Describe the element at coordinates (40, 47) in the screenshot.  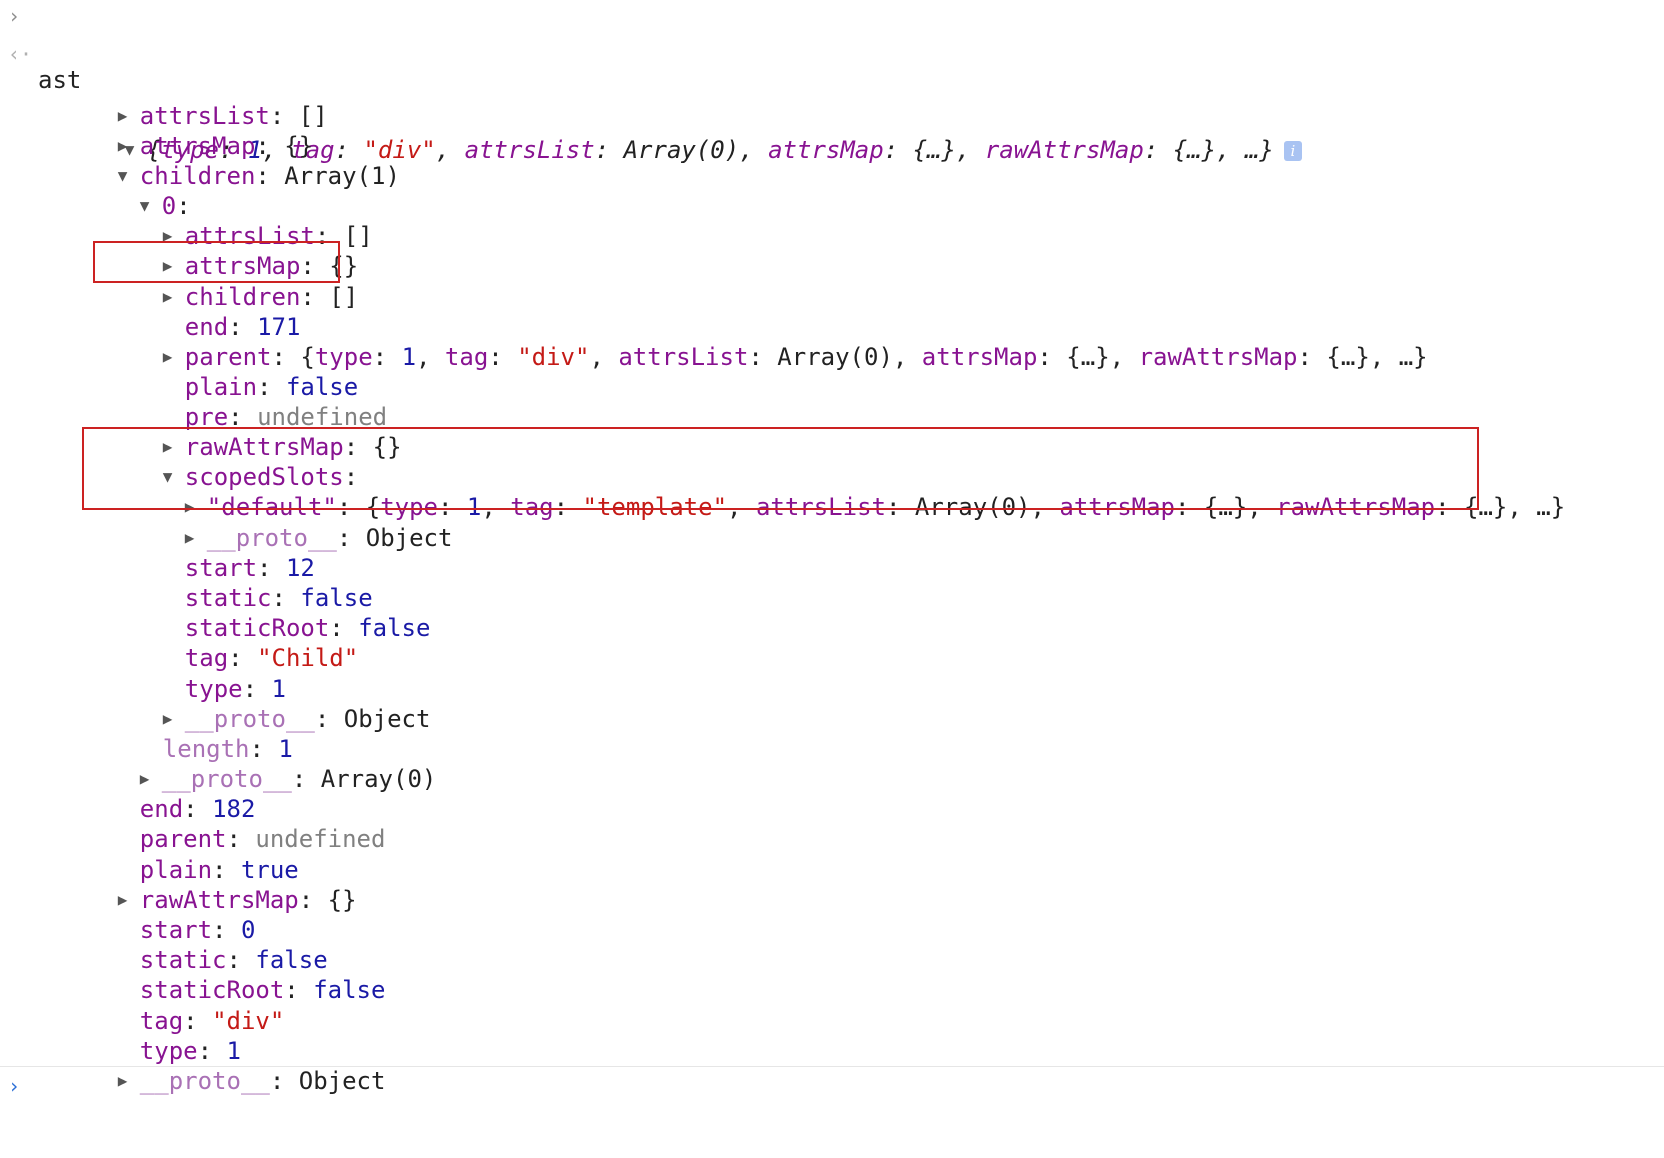
I see `console-input-line: › ast` at that location.